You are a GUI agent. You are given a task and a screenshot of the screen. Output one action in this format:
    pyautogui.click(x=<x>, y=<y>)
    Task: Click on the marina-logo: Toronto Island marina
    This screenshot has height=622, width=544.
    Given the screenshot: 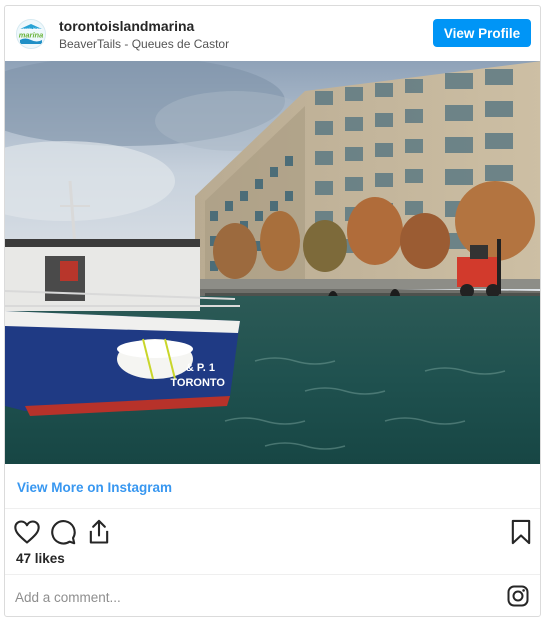 What is the action you would take?
    pyautogui.click(x=31, y=34)
    